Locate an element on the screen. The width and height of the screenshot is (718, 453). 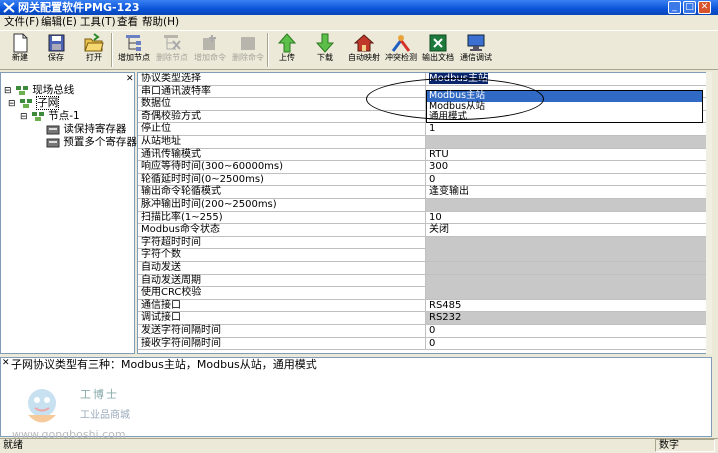
property-value: 1 is located at coordinates (568, 129).